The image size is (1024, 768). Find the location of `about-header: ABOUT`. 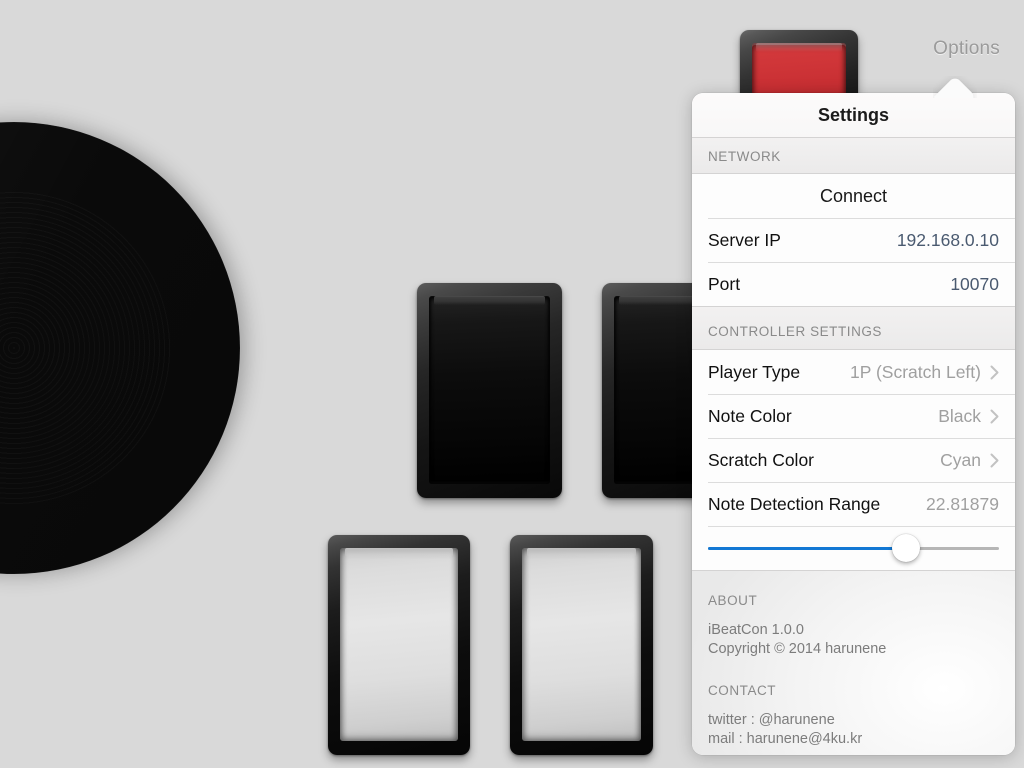

about-header: ABOUT is located at coordinates (733, 600).